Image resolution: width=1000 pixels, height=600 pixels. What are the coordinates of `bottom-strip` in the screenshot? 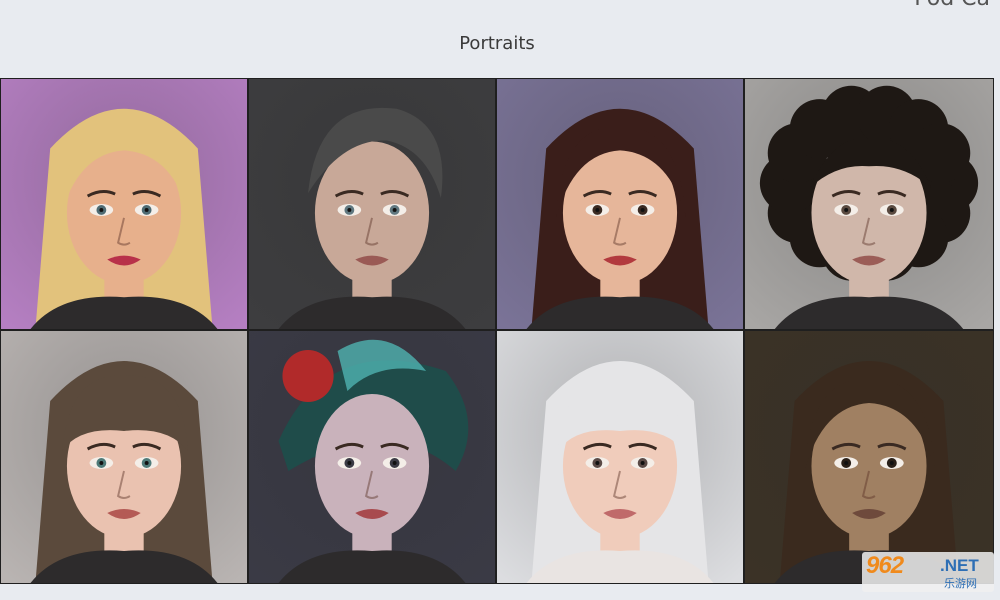 It's located at (500, 592).